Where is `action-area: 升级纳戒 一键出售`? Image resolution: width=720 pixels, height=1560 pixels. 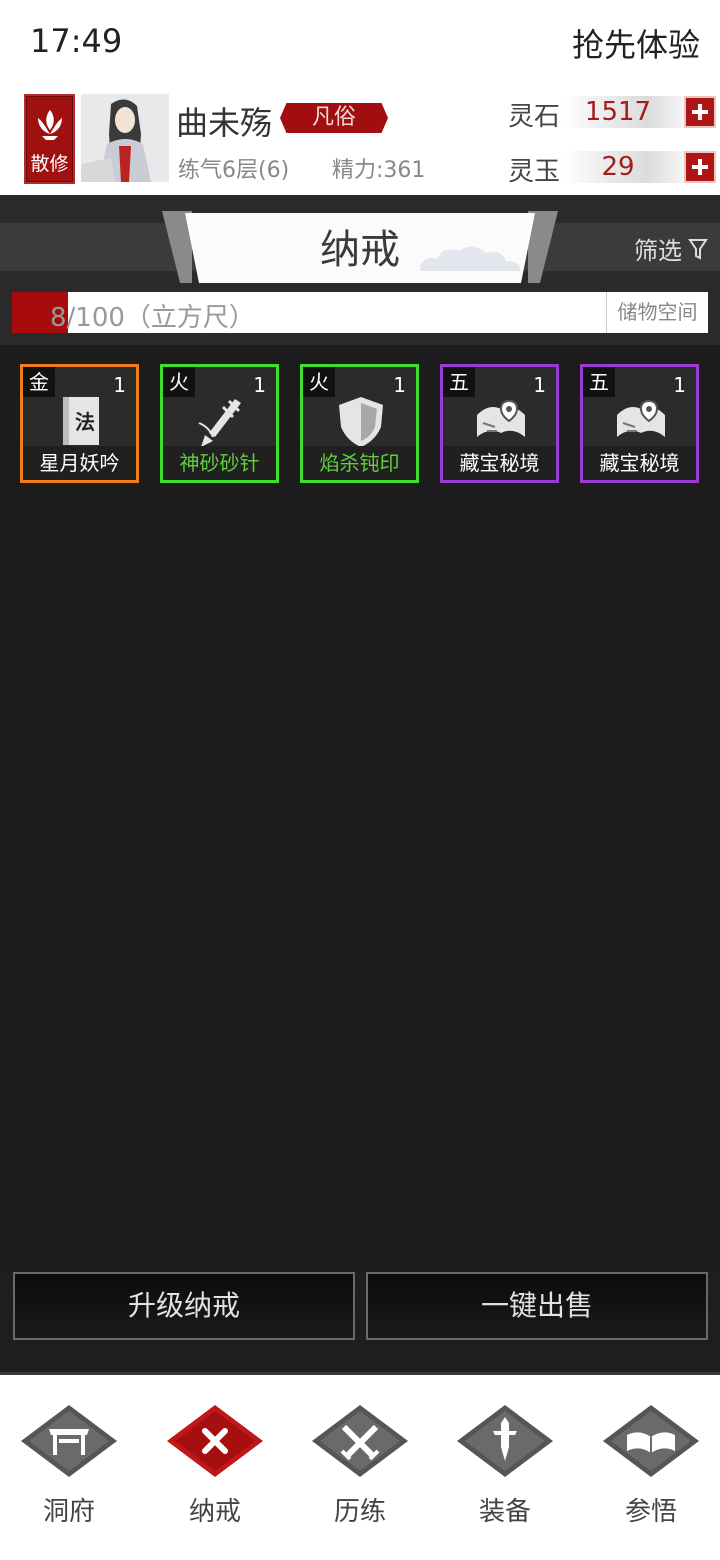
action-area: 升级纳戒 一键出售 is located at coordinates (360, 1319).